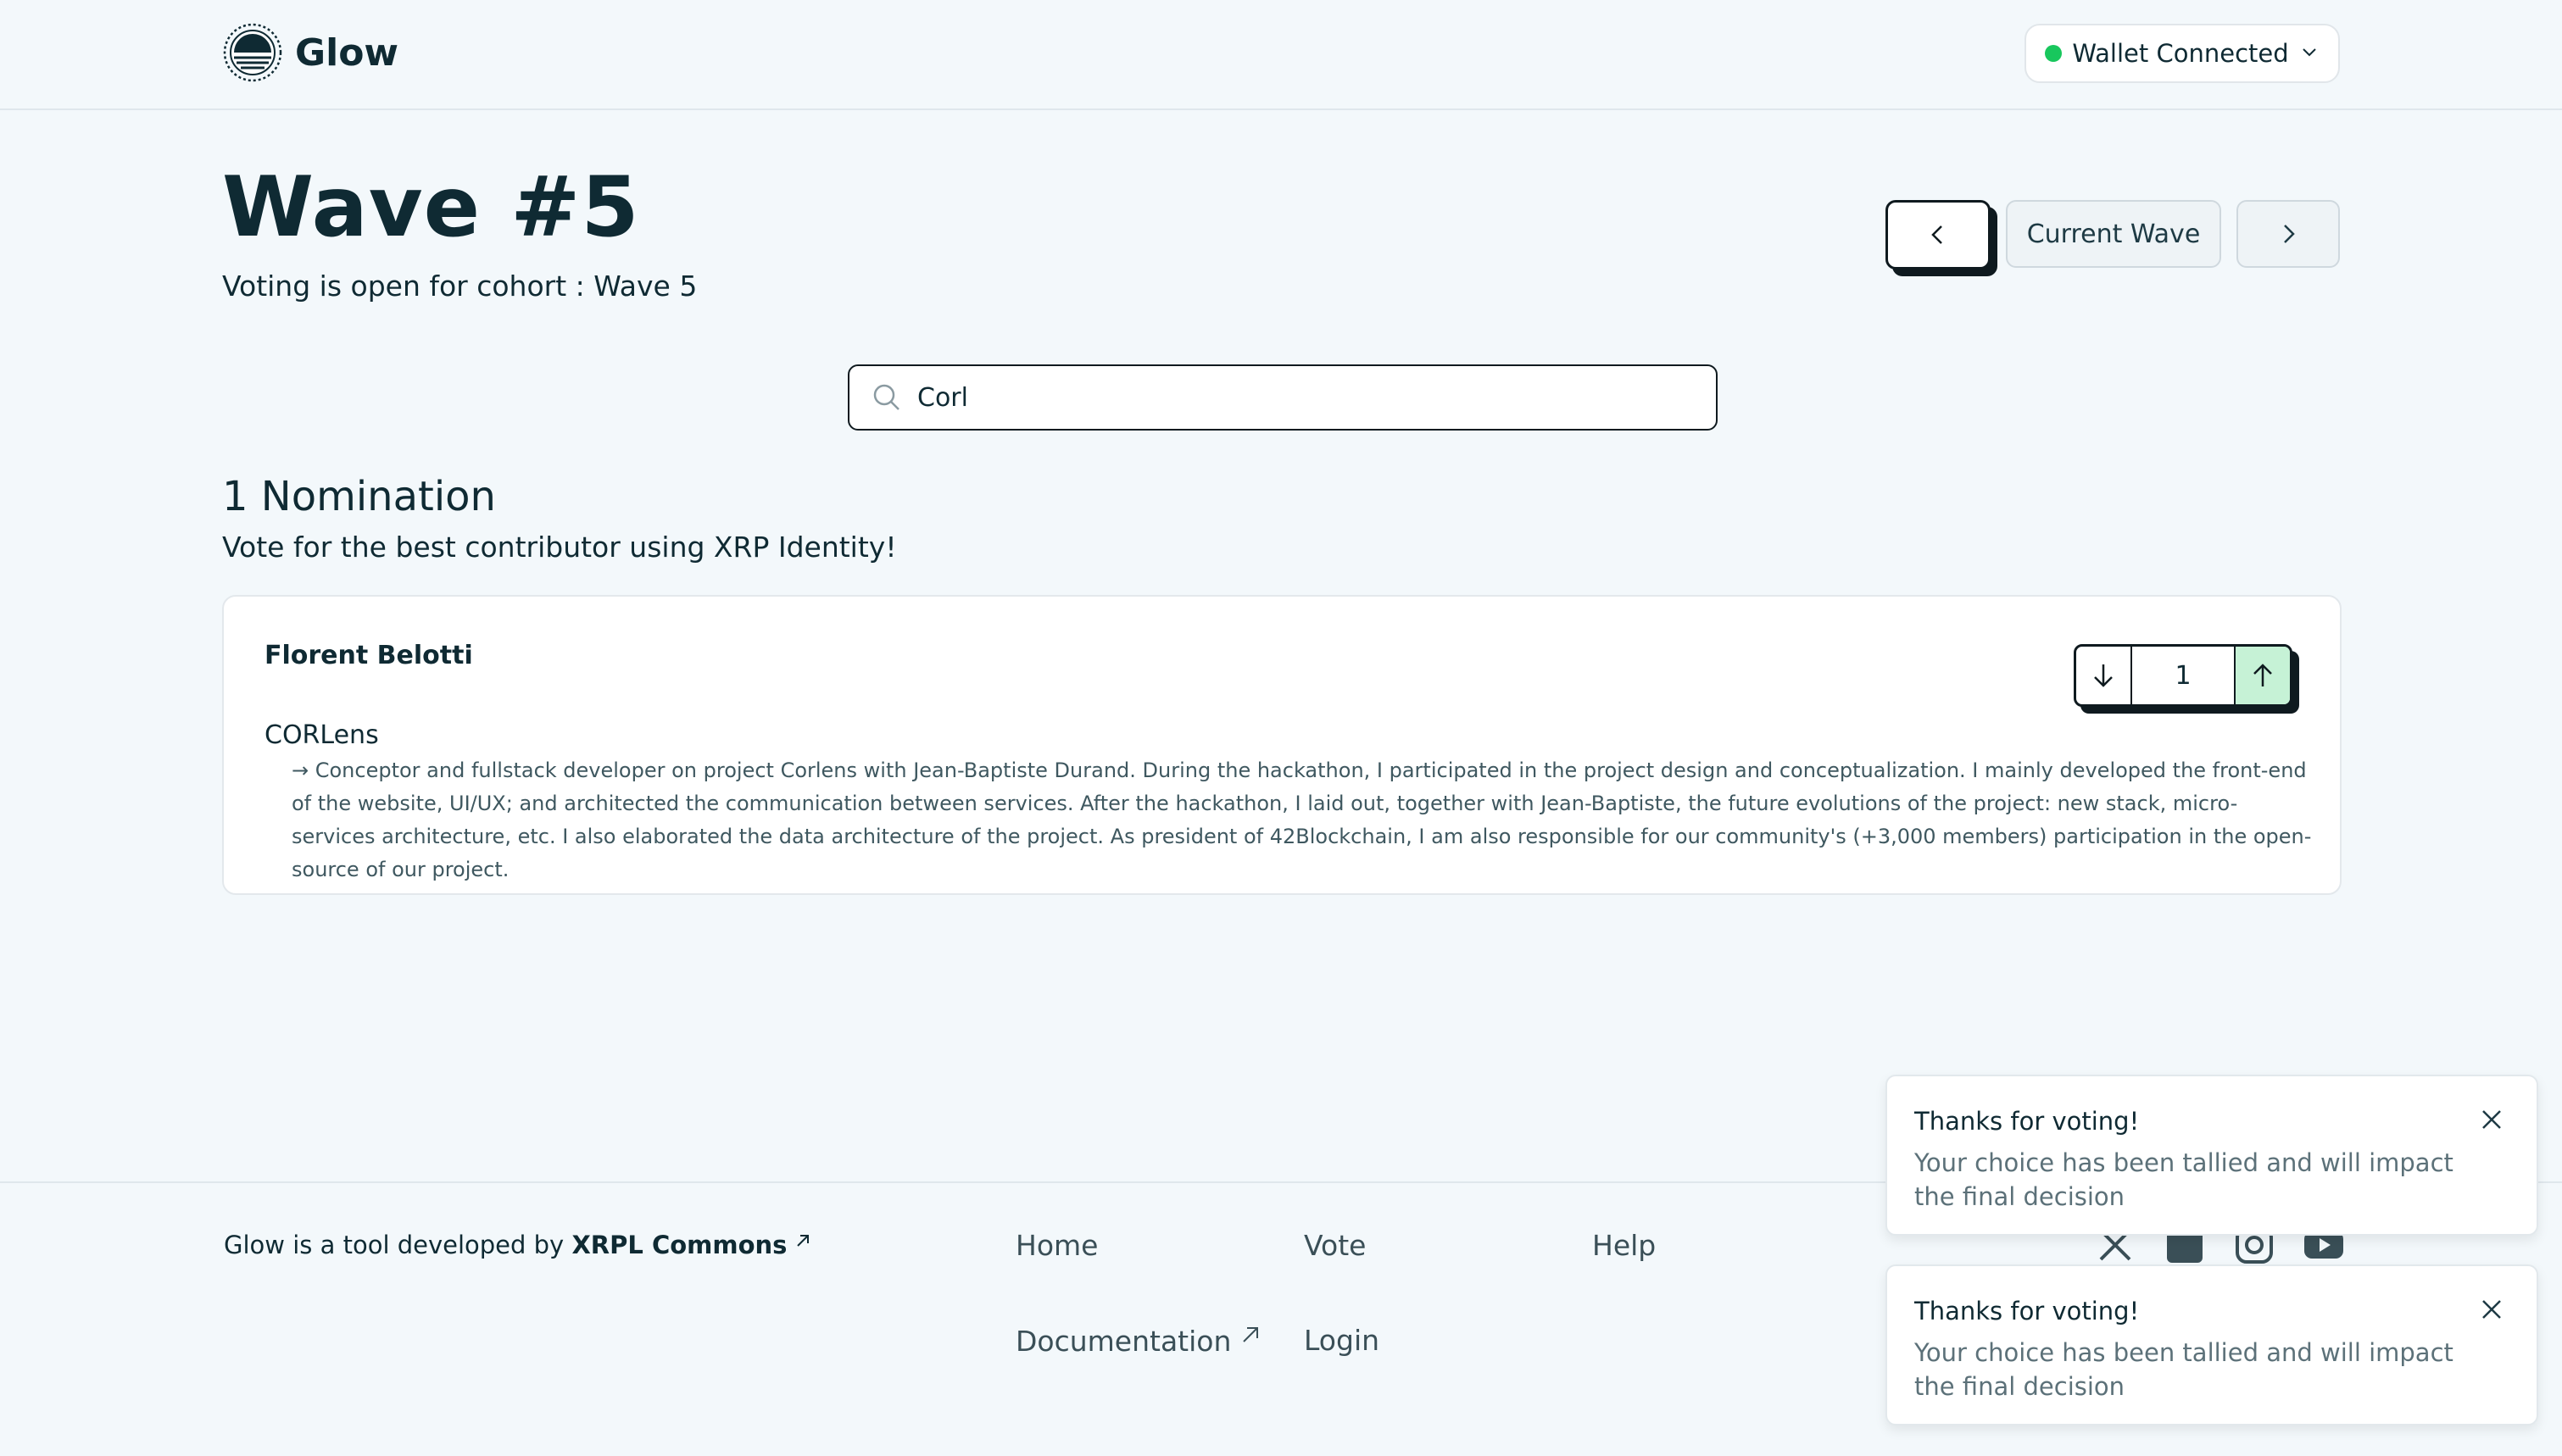 The height and width of the screenshot is (1456, 2562). What do you see at coordinates (1281, 55) in the screenshot?
I see `top-header: Glow Wallet Connected` at bounding box center [1281, 55].